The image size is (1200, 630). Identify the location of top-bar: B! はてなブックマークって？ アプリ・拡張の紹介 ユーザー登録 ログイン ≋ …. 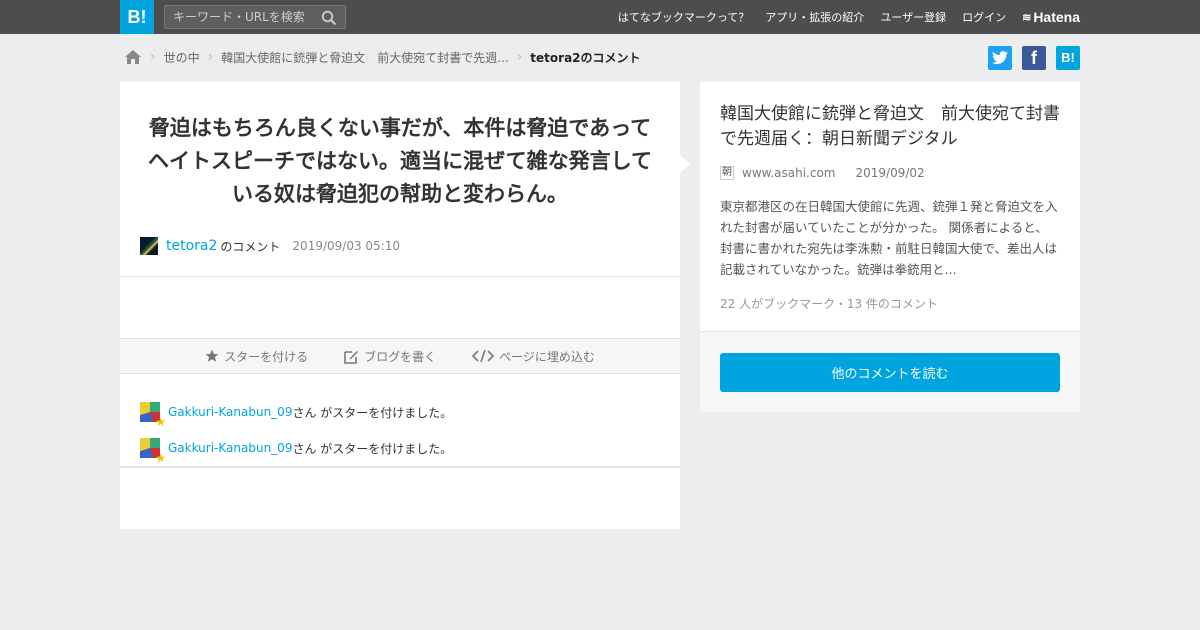
(600, 17).